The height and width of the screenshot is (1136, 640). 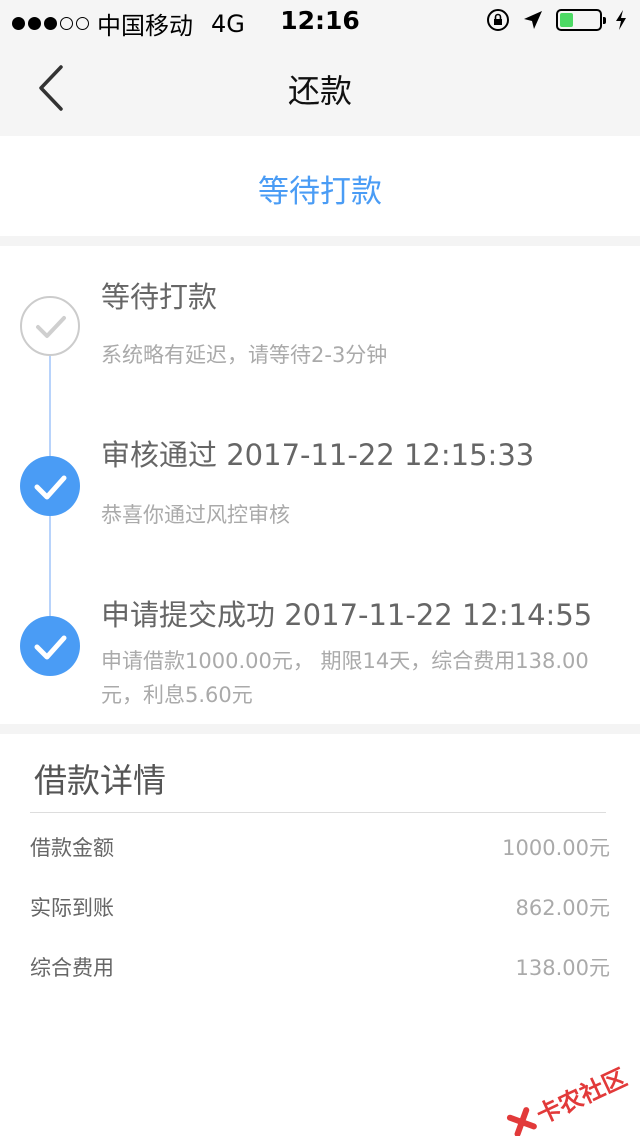 What do you see at coordinates (72, 848) in the screenshot?
I see `detail-label: 借款金额` at bounding box center [72, 848].